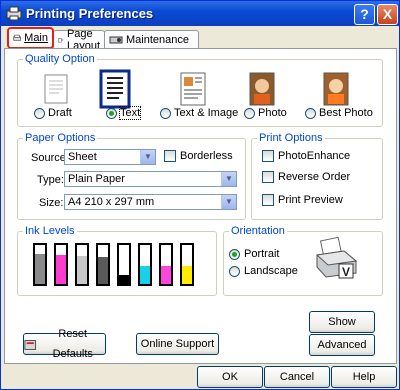  Describe the element at coordinates (61, 39) in the screenshot. I see `page-layout-icon` at that location.